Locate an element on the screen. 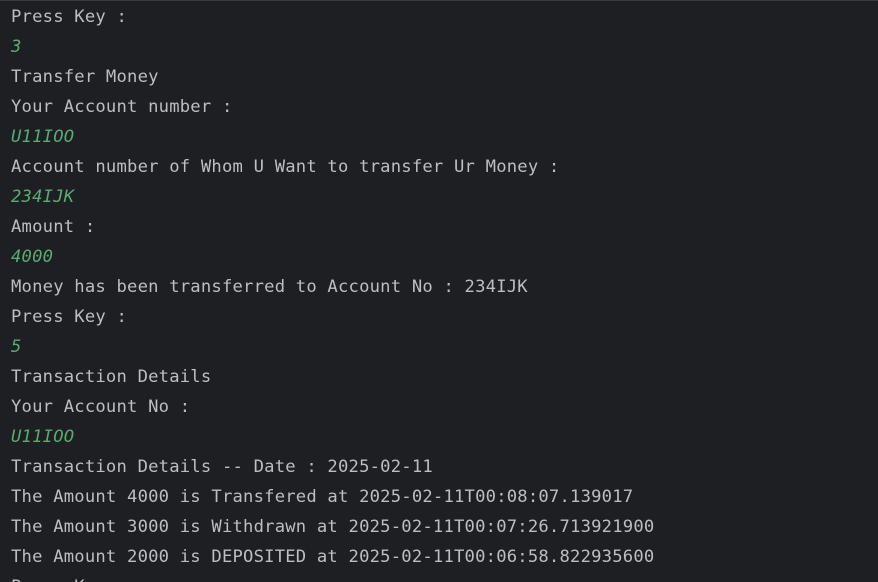 This screenshot has width=878, height=582. console-line-output: Transaction Details -- Date : 2025-02-11 is located at coordinates (222, 467).